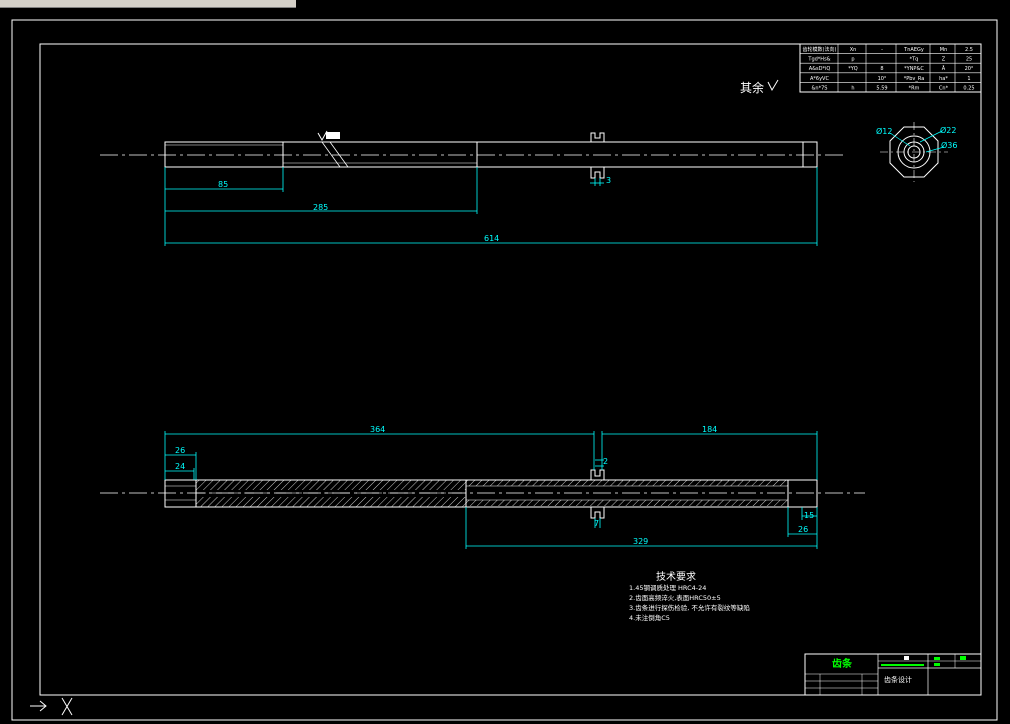  What do you see at coordinates (916, 152) in the screenshot?
I see `section-view-octagon: Ø12 Ø22 Ø36` at bounding box center [916, 152].